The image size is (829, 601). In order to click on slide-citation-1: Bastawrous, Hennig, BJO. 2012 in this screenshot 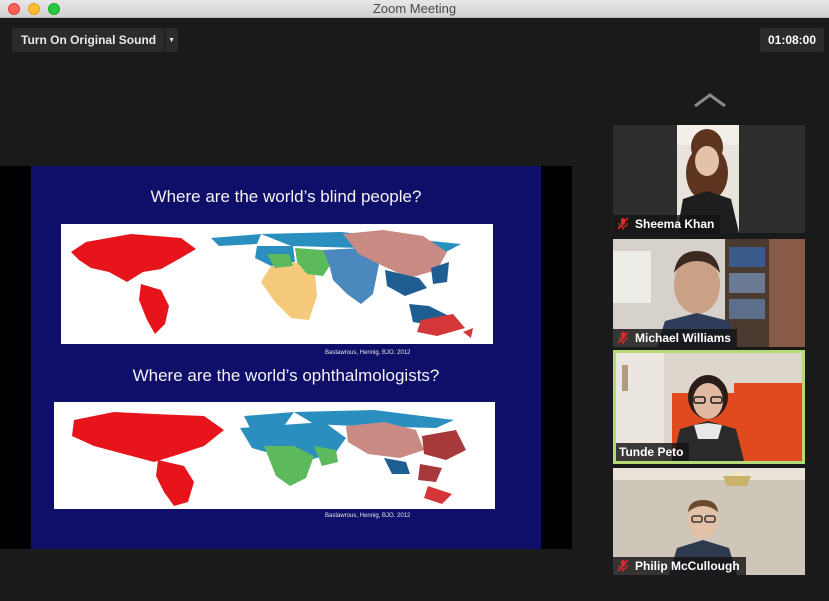, I will do `click(368, 353)`.